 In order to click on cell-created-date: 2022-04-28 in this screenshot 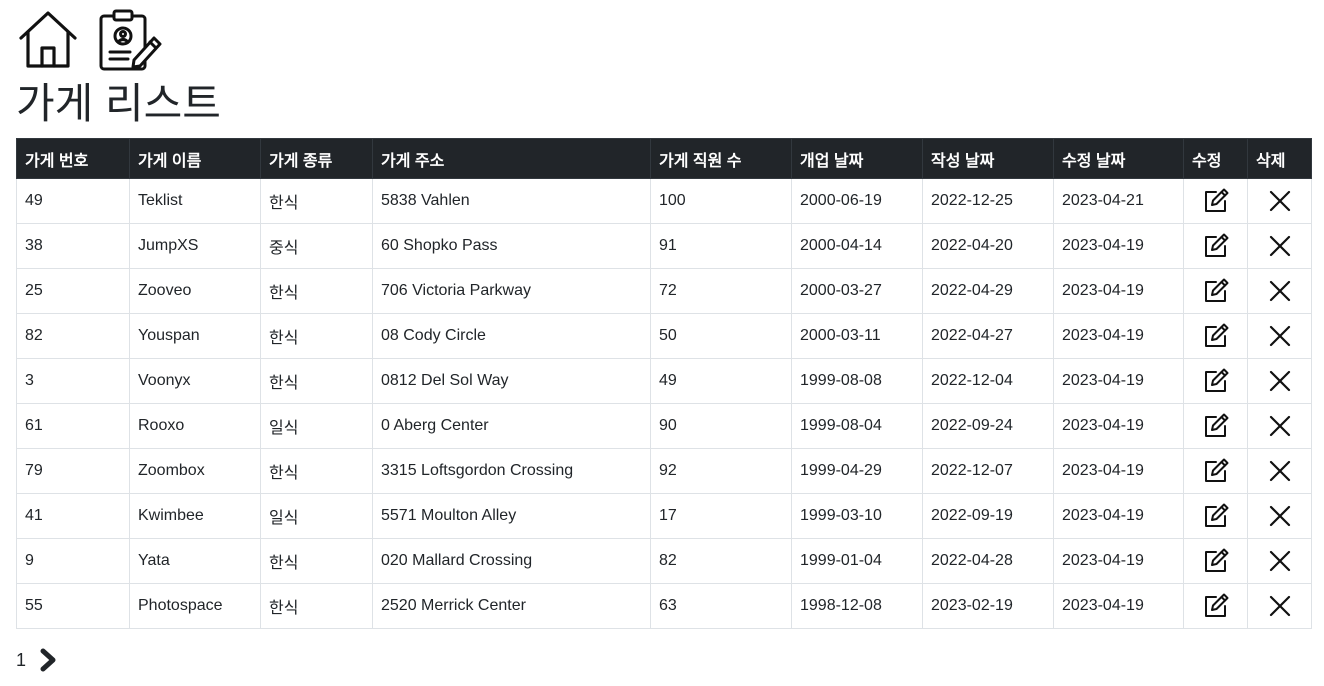, I will do `click(988, 561)`.